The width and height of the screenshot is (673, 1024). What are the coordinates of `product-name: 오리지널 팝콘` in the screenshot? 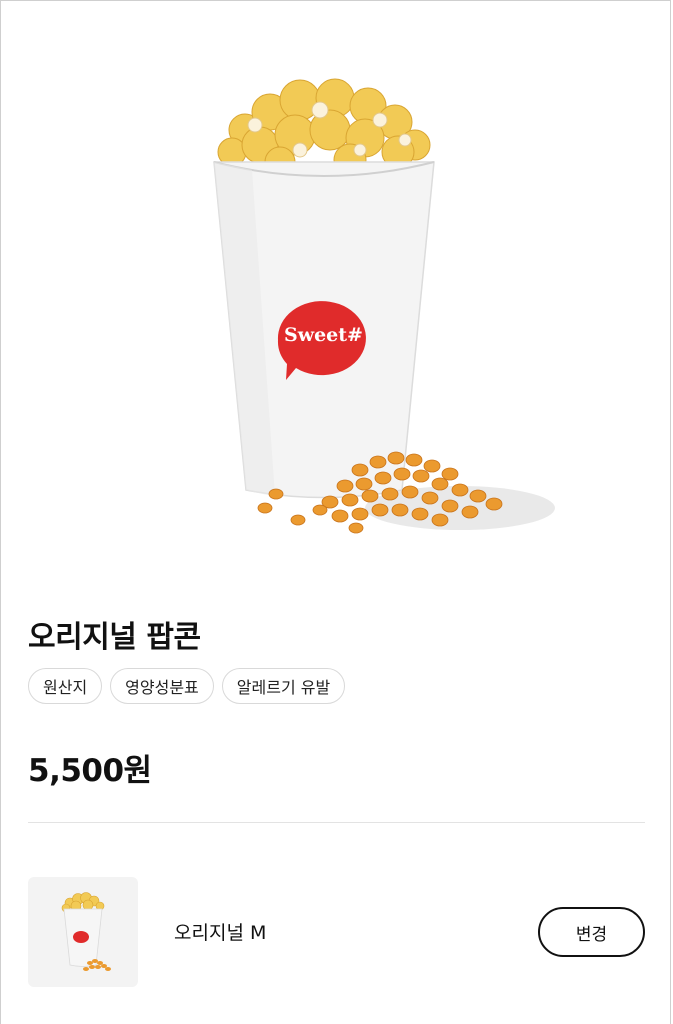 It's located at (114, 637).